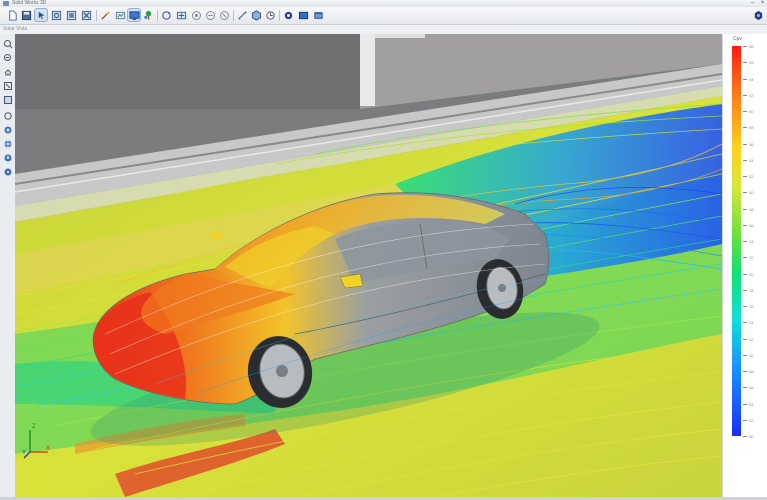 The image size is (767, 500). Describe the element at coordinates (56, 15) in the screenshot. I see `zoom-window-icon` at that location.